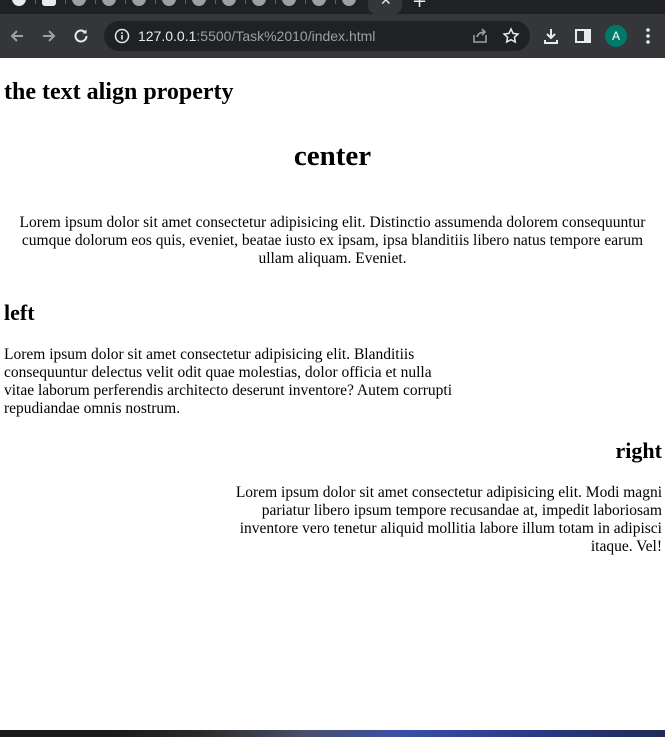  Describe the element at coordinates (386, 4) in the screenshot. I see `close-icon: ✕` at that location.